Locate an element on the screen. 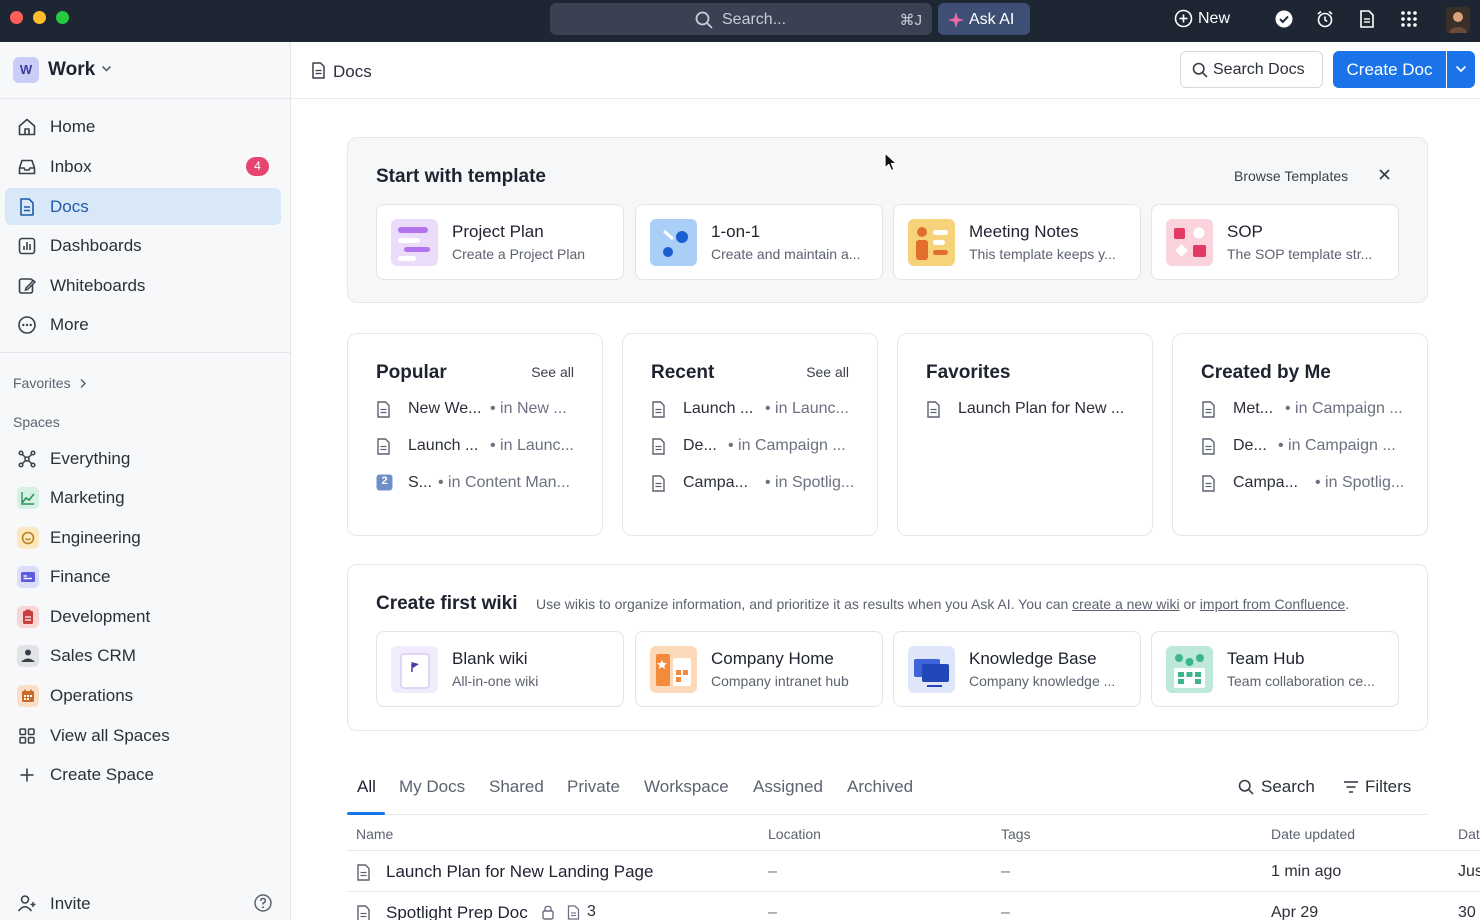 The width and height of the screenshot is (1480, 920). help-icon is located at coordinates (263, 903).